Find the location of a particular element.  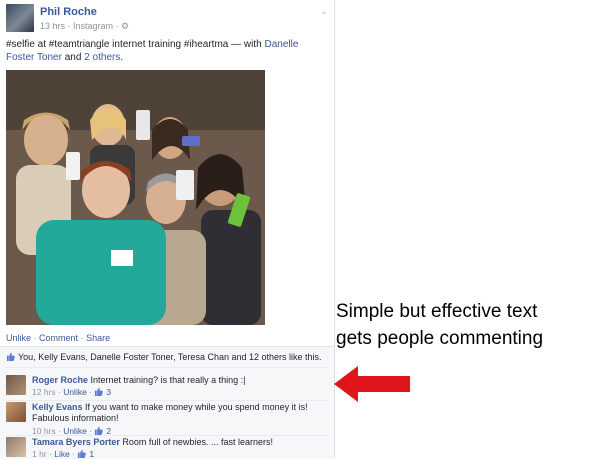

share-link: Share is located at coordinates (98, 338).